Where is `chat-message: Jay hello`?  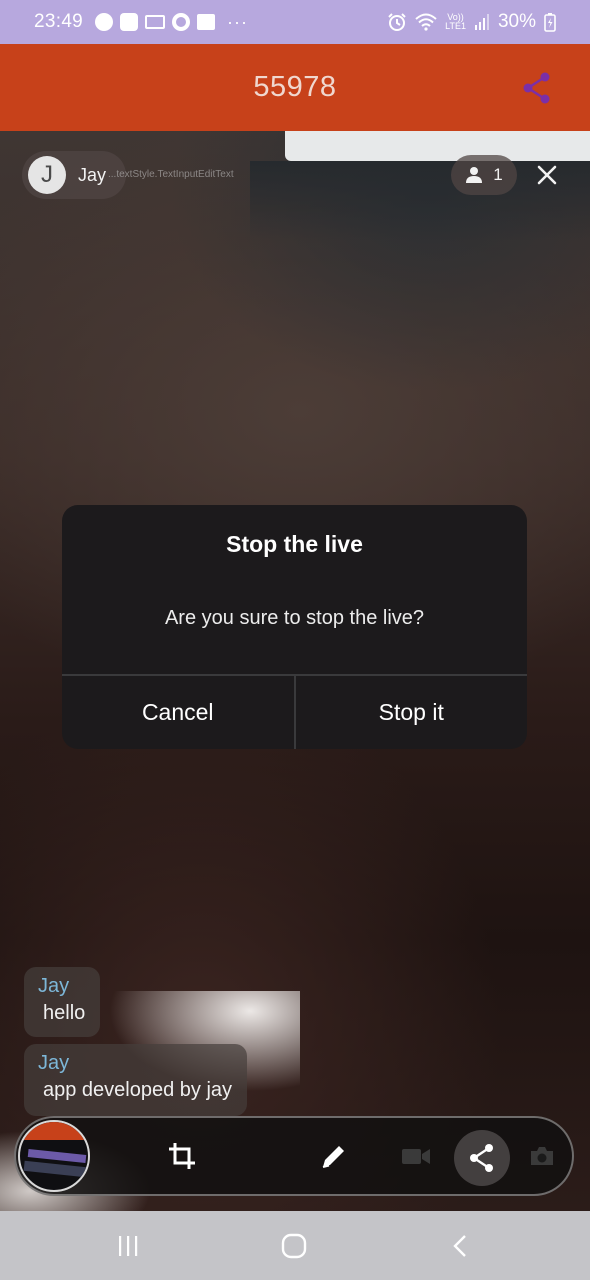 chat-message: Jay hello is located at coordinates (62, 1002).